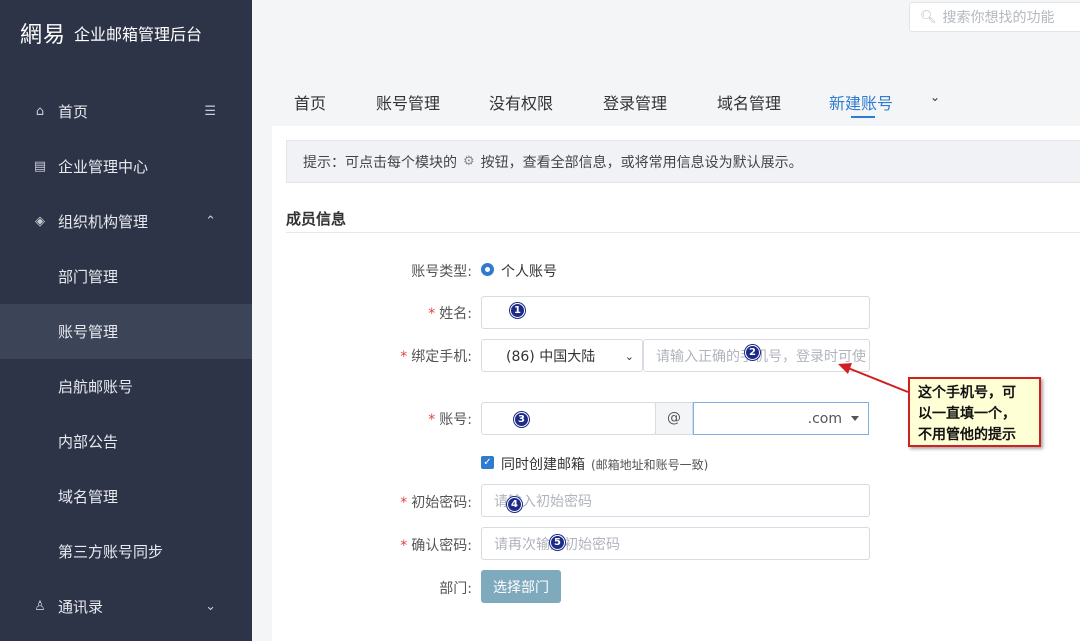 Image resolution: width=1080 pixels, height=641 pixels. I want to click on sidebar-item-label: 内部公告, so click(88, 442).